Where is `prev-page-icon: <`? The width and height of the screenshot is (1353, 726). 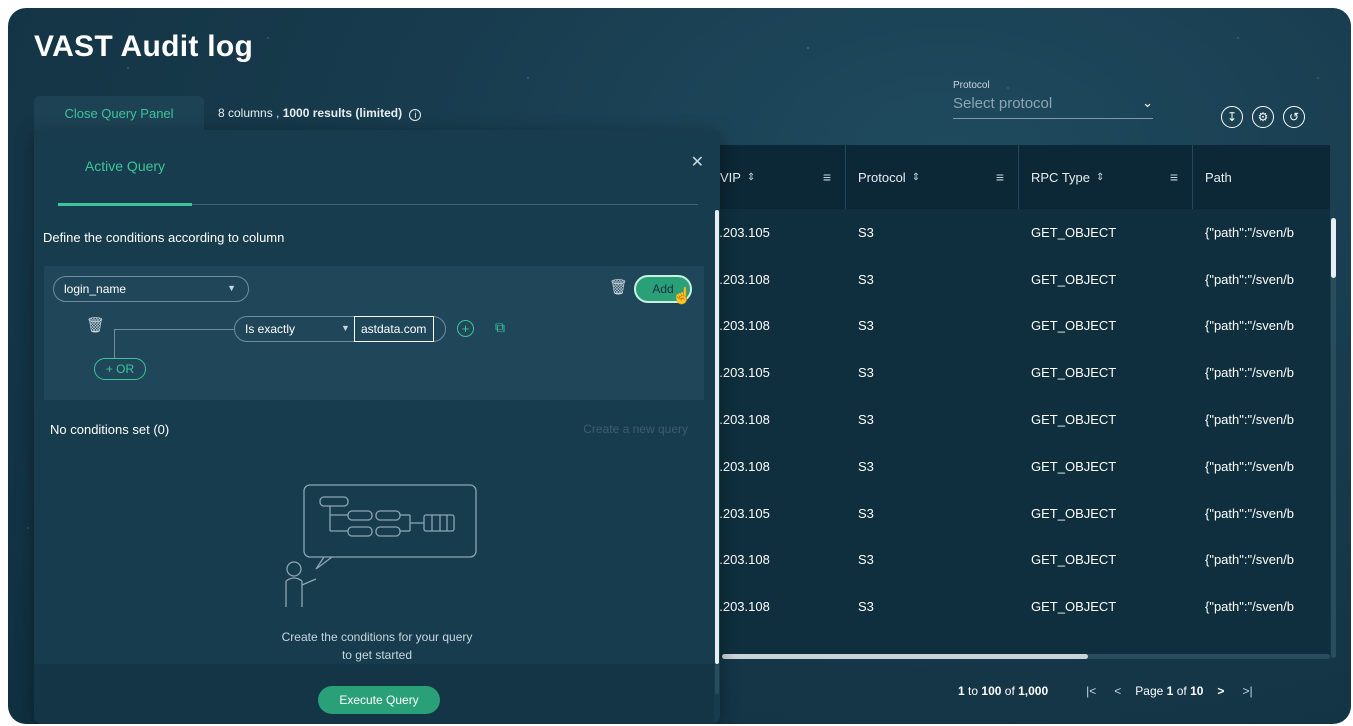 prev-page-icon: < is located at coordinates (1117, 691).